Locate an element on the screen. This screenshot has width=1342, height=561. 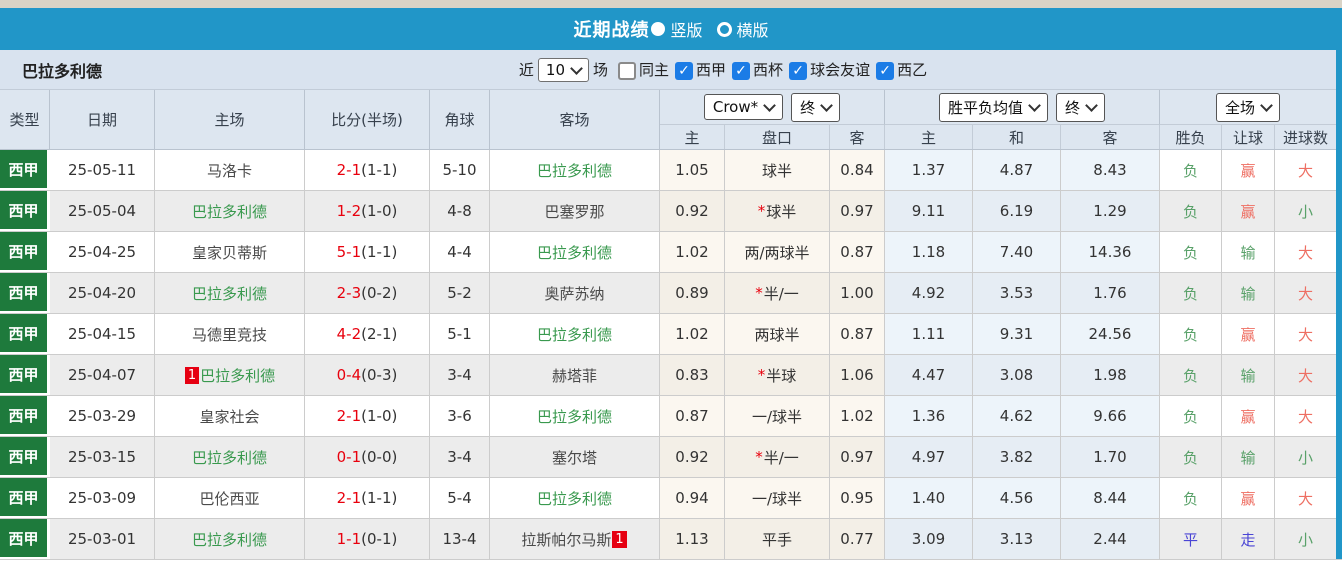
page-title: 近期战绩 is located at coordinates (611, 30).